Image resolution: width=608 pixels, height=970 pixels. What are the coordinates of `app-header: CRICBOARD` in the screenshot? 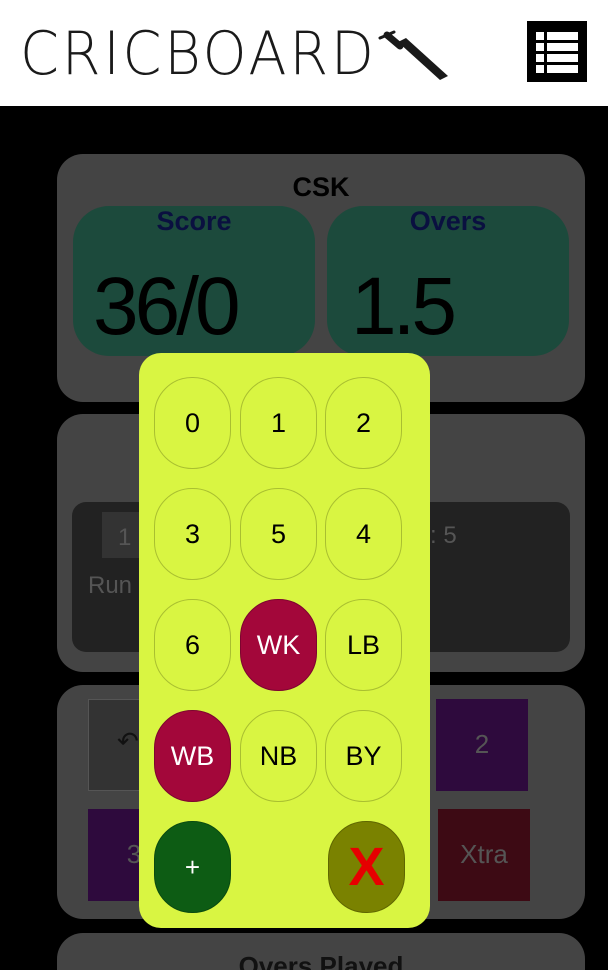 It's located at (304, 53).